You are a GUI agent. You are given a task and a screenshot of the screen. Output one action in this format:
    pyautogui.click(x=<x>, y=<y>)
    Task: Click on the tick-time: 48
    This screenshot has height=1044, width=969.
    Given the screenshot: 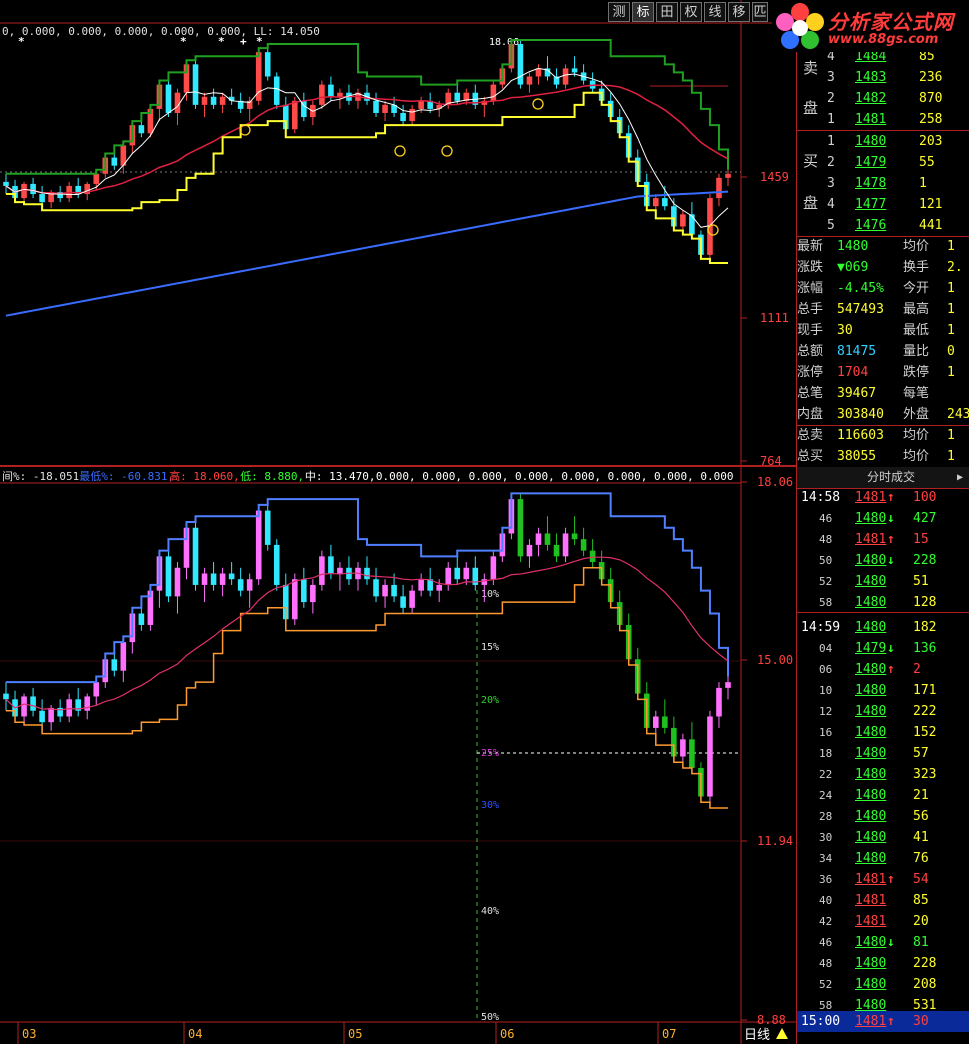 What is the action you would take?
    pyautogui.click(x=826, y=539)
    